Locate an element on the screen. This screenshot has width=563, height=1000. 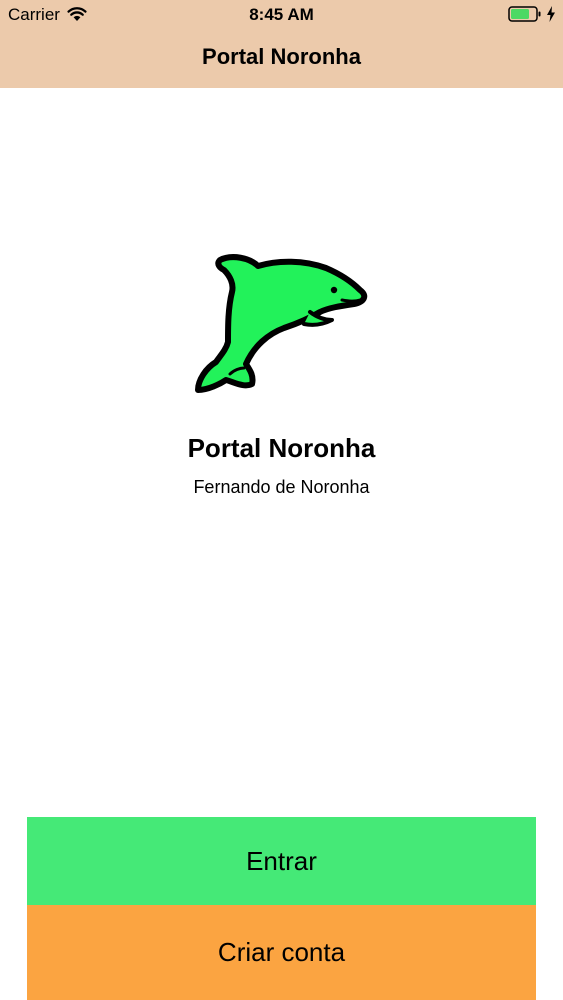
header-bar: Carrier 8:45 AM Portal Noronha is located at coordinates (281, 44).